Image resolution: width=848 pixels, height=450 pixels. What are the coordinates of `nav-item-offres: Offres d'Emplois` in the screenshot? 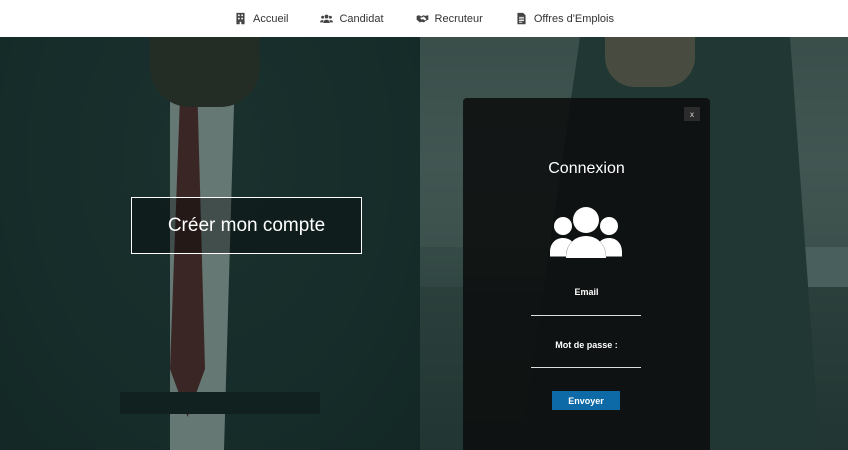 It's located at (564, 18).